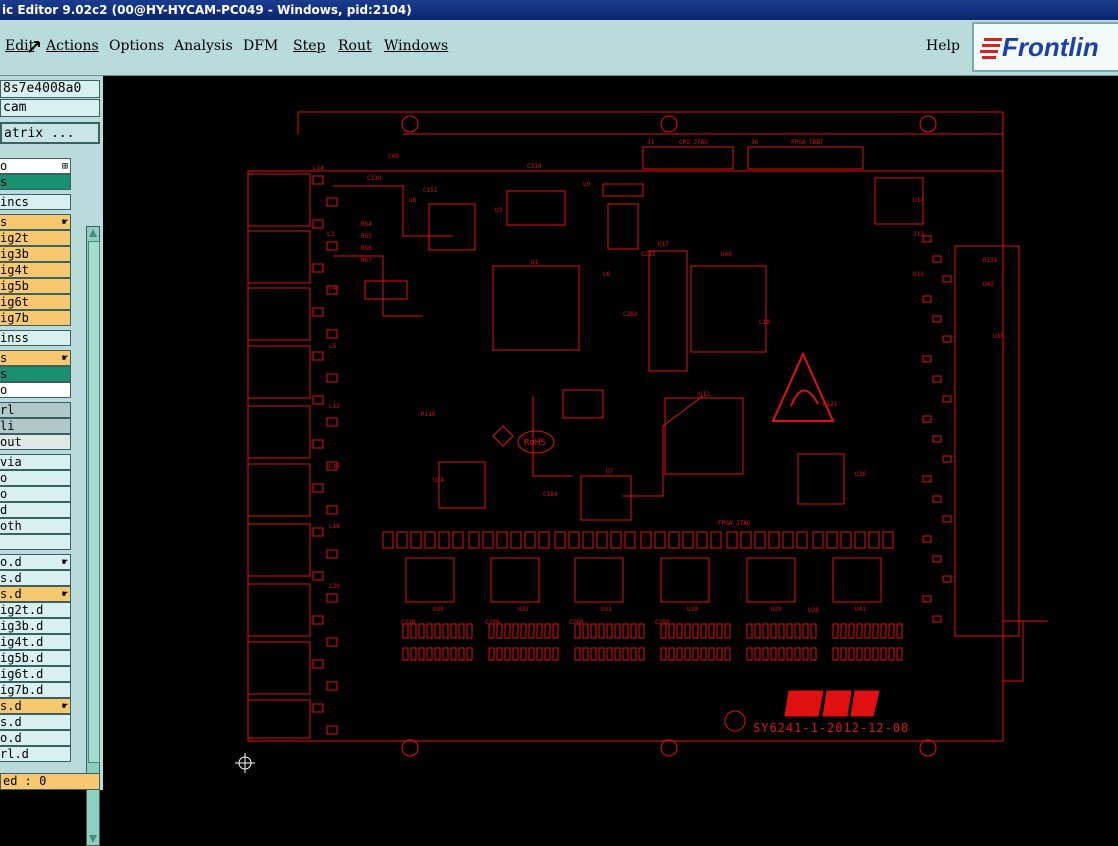  What do you see at coordinates (35, 754) in the screenshot?
I see `layer-row: rl.d` at bounding box center [35, 754].